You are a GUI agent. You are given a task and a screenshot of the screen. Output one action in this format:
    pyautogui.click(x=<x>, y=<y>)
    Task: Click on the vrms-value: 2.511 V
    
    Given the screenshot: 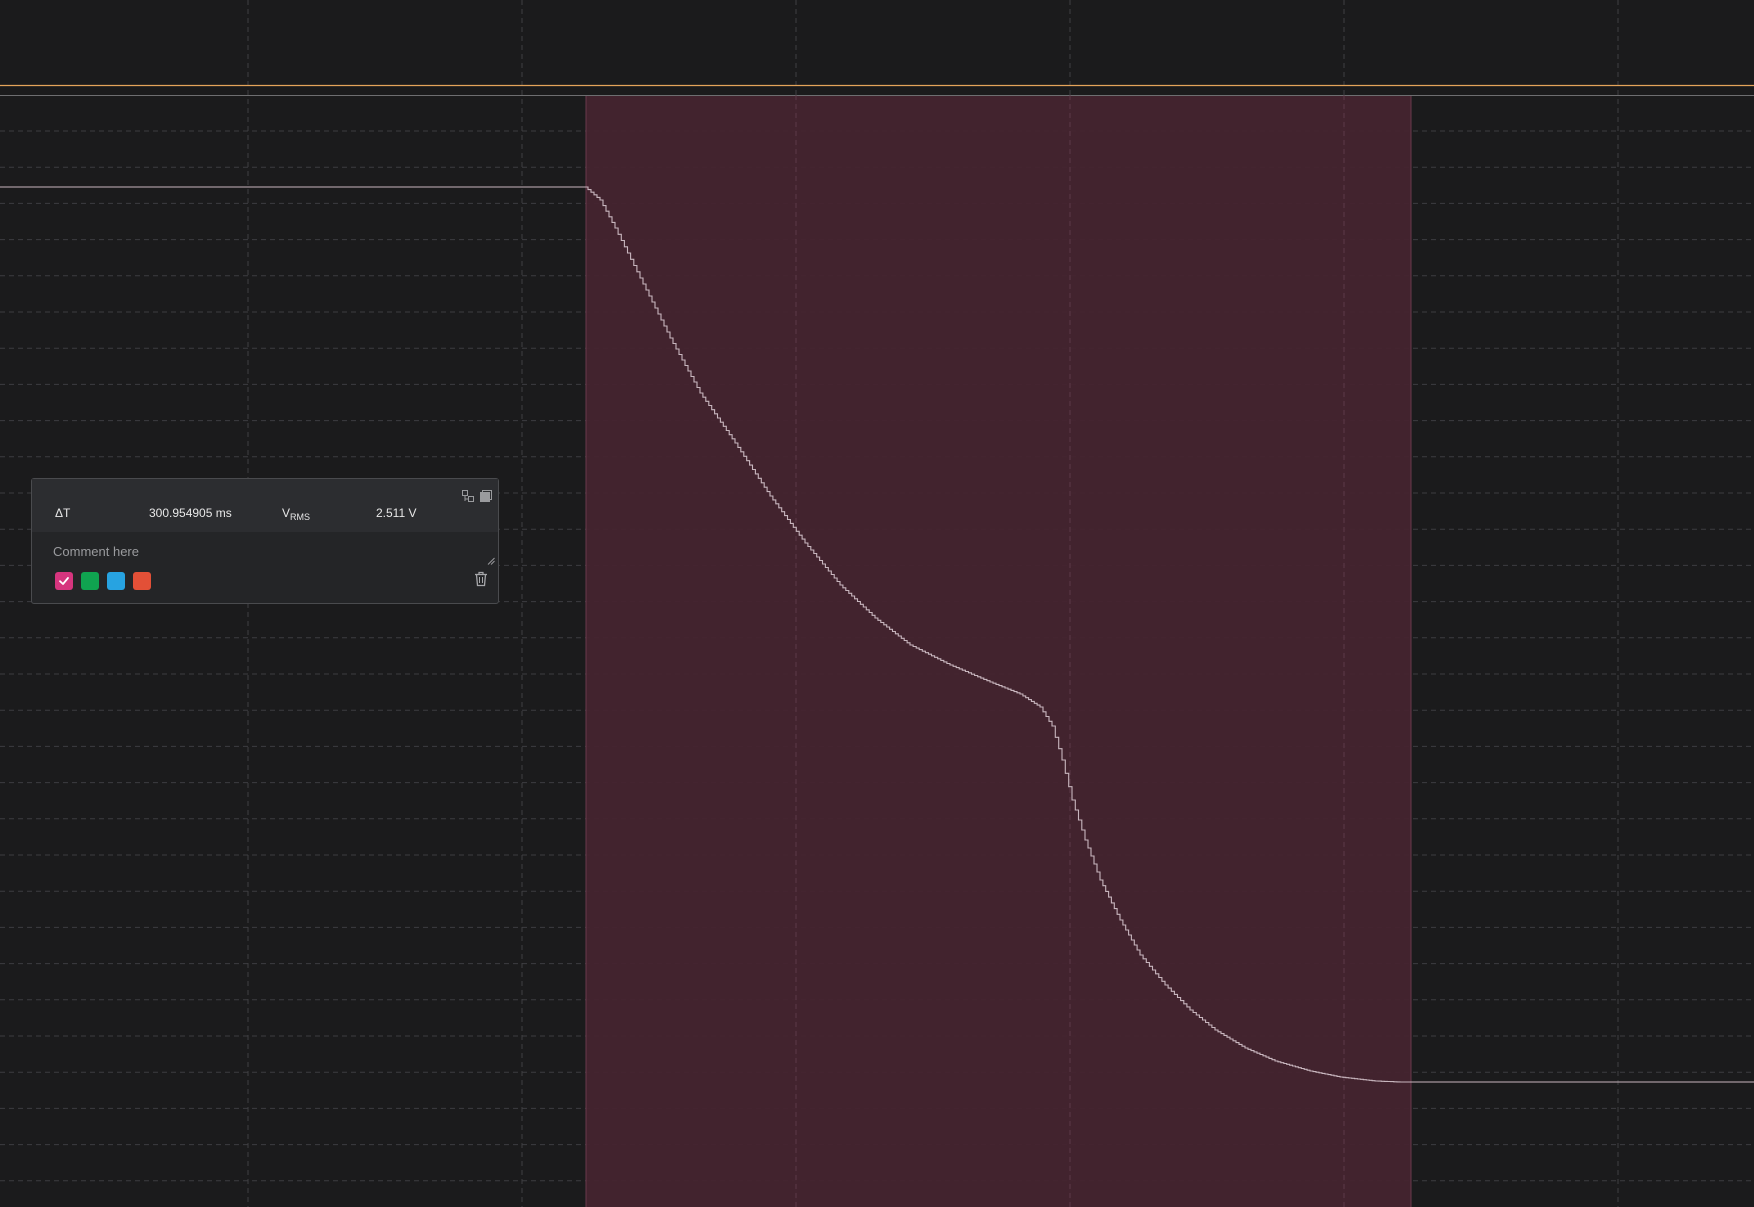 What is the action you would take?
    pyautogui.click(x=396, y=513)
    